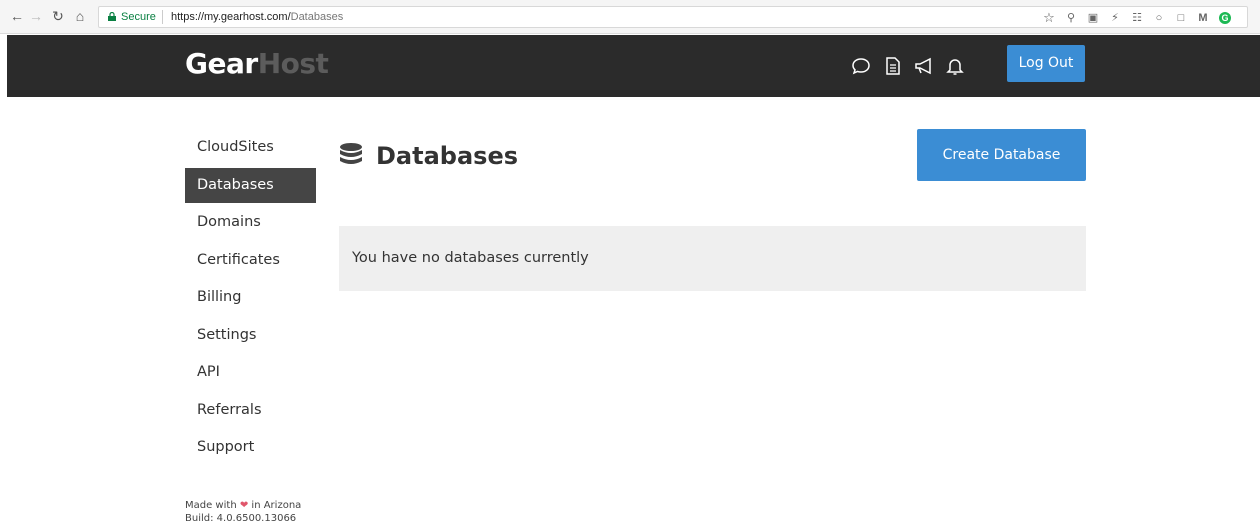  I want to click on forward-arrow-icon: →, so click(36, 16).